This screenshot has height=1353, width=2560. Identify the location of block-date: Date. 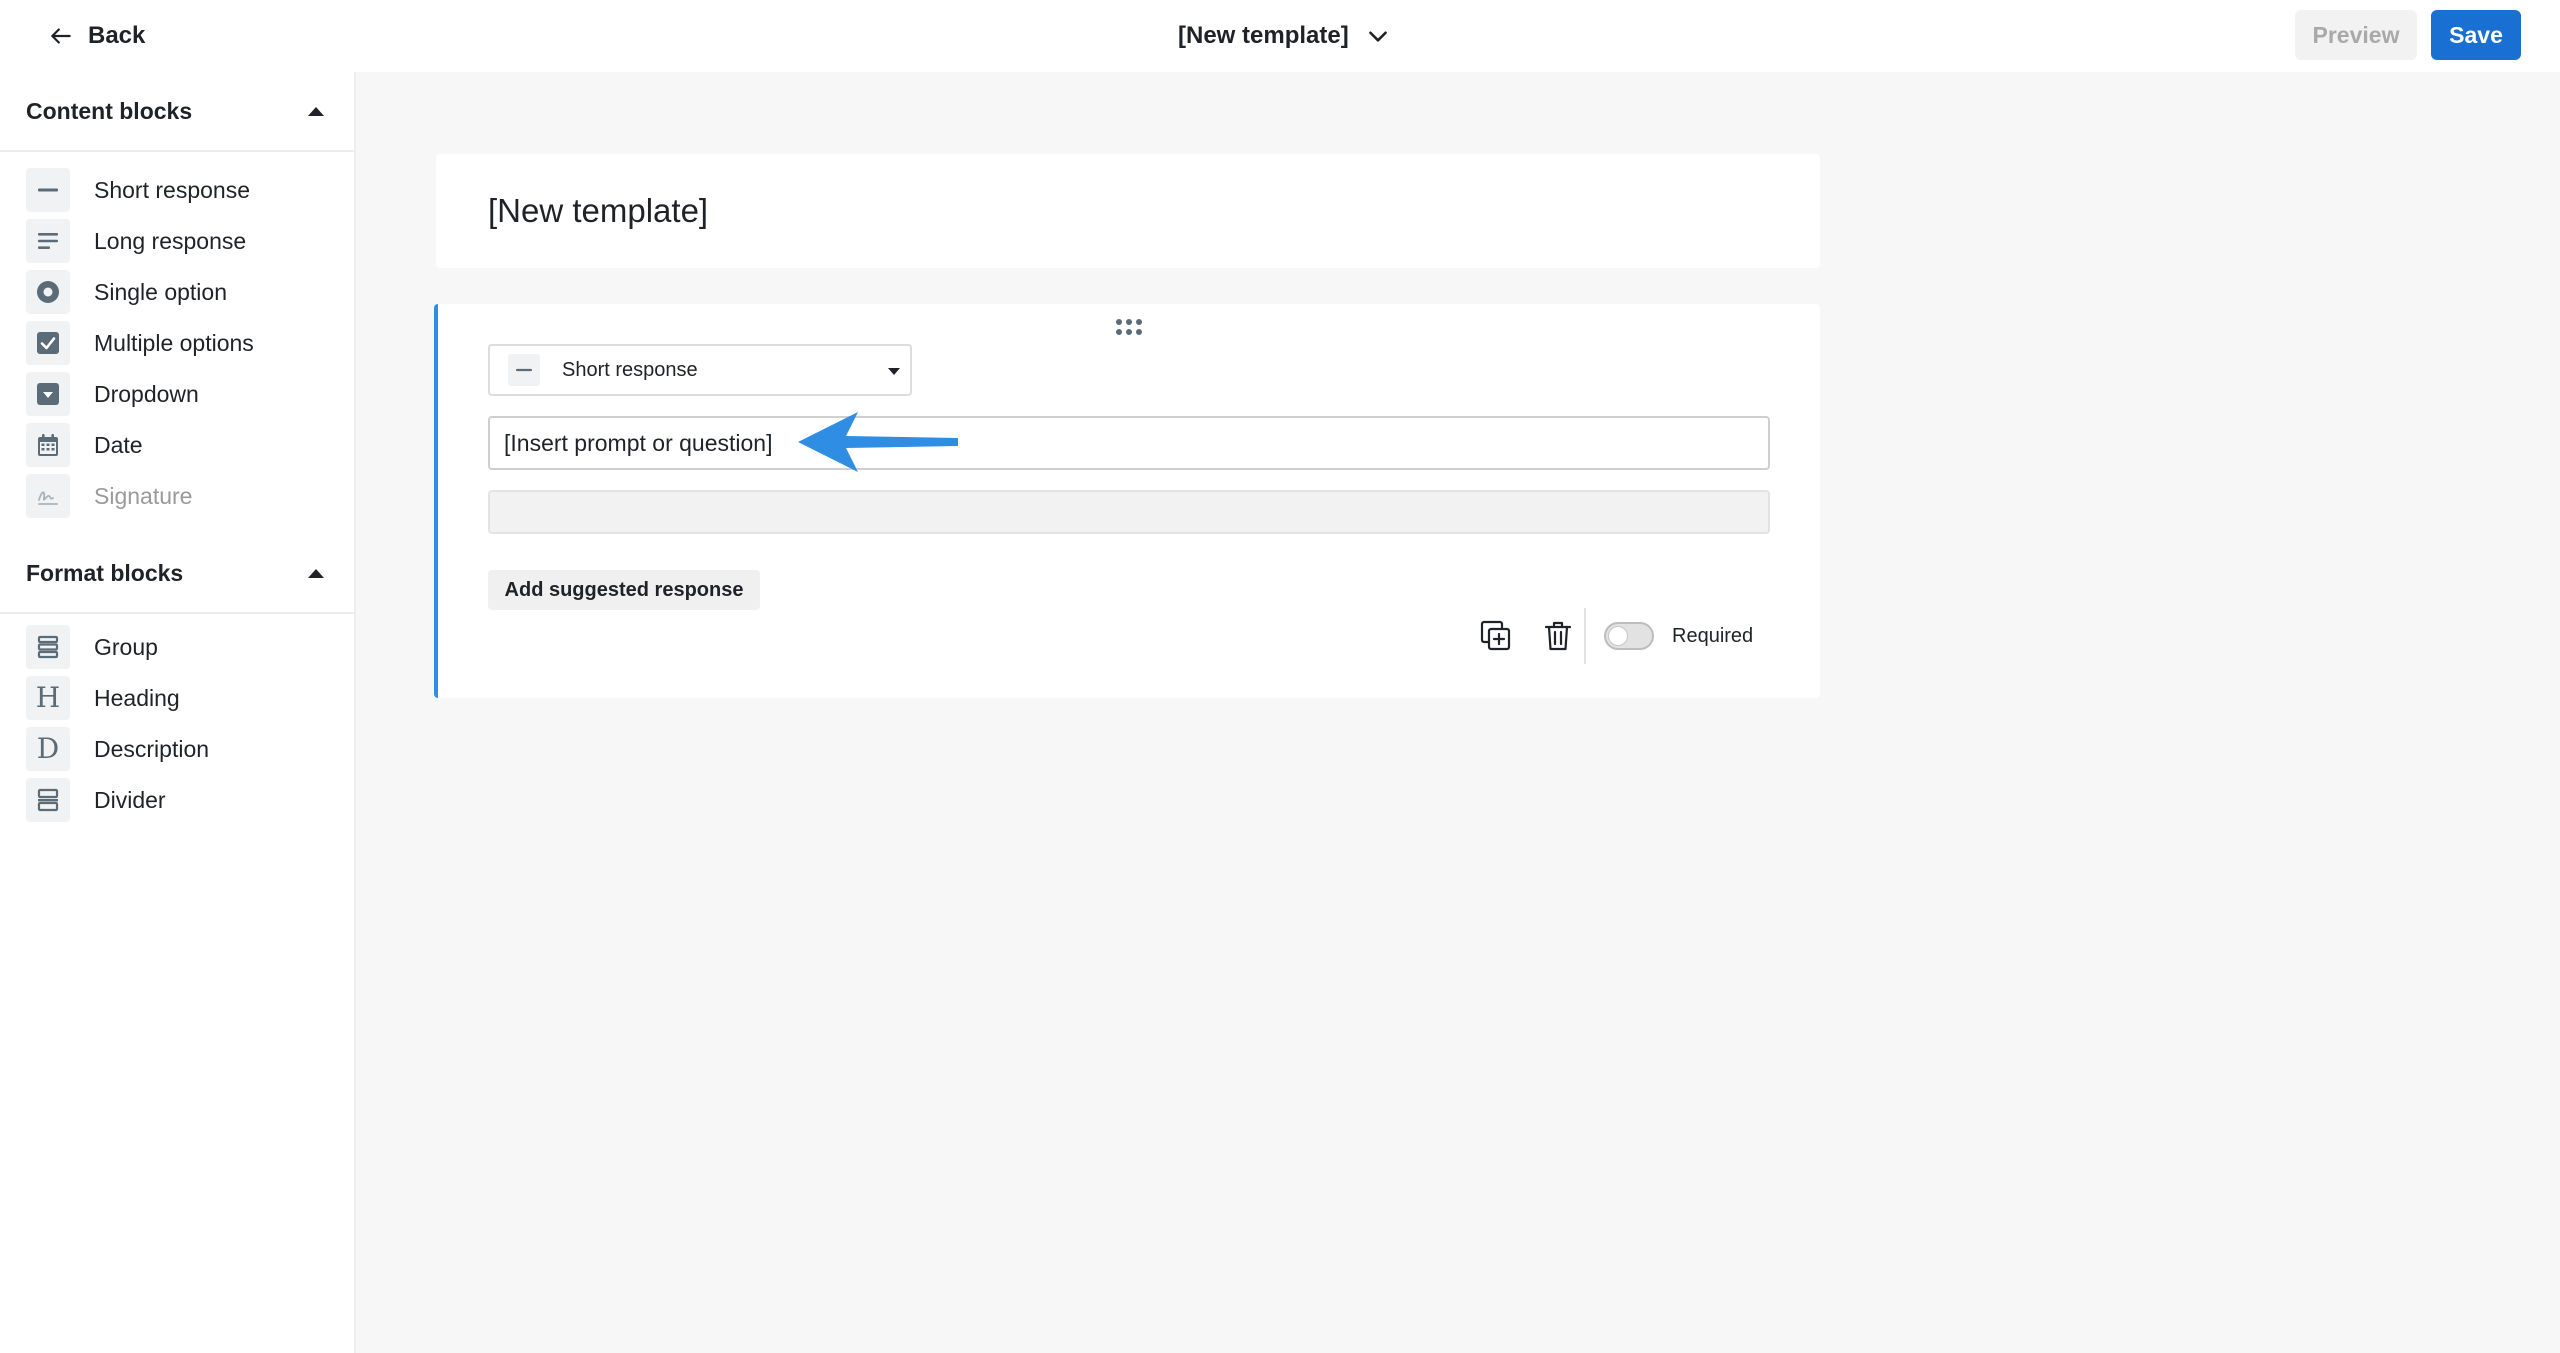
(181, 445).